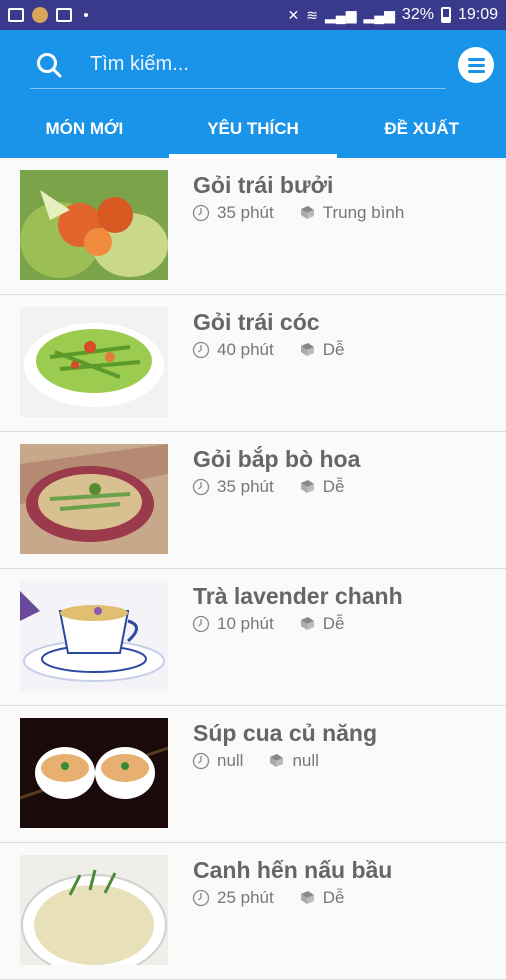 This screenshot has height=980, width=506. I want to click on recipe-meta: 10 phút Dễ, so click(280, 624).